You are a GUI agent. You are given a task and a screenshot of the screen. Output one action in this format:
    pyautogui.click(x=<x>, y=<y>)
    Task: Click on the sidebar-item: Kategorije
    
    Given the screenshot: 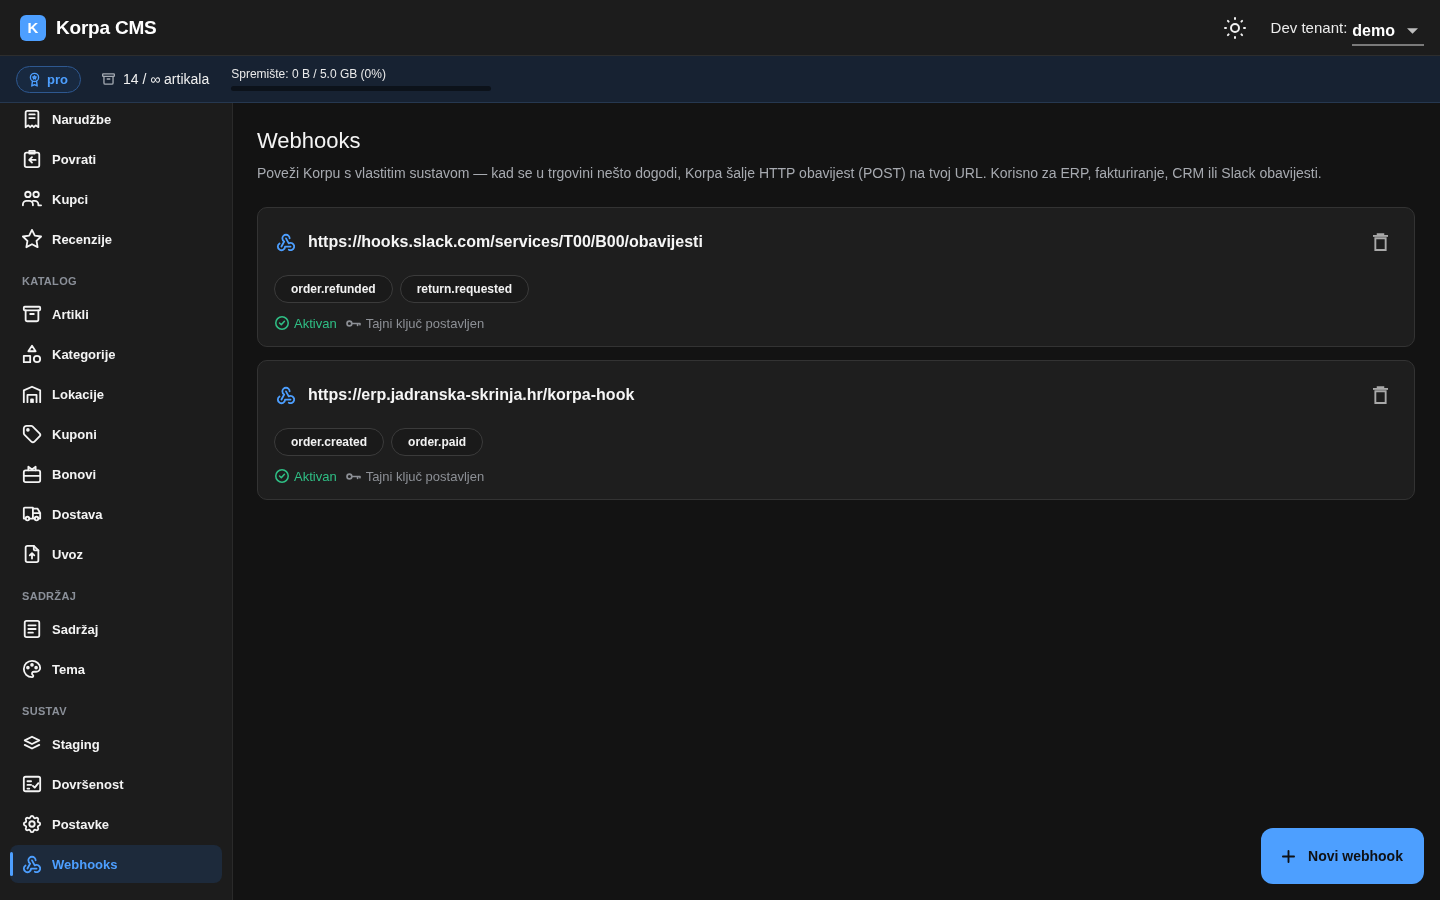 What is the action you would take?
    pyautogui.click(x=116, y=354)
    